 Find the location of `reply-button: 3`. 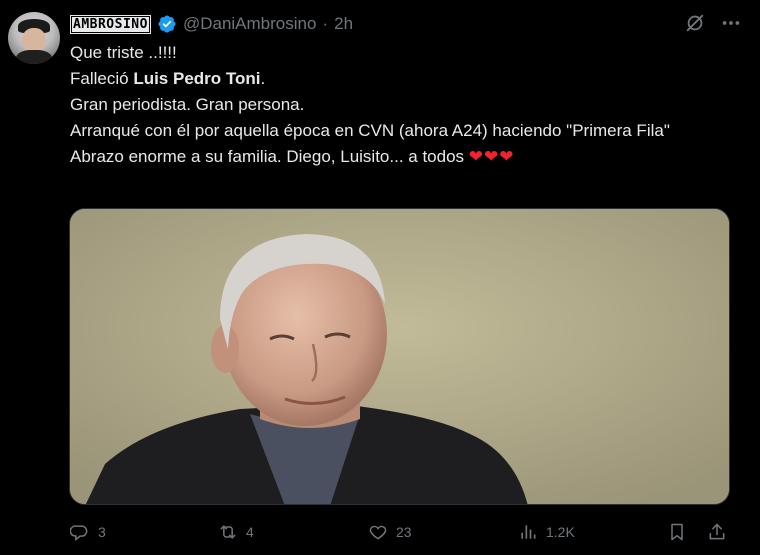

reply-button: 3 is located at coordinates (88, 532).